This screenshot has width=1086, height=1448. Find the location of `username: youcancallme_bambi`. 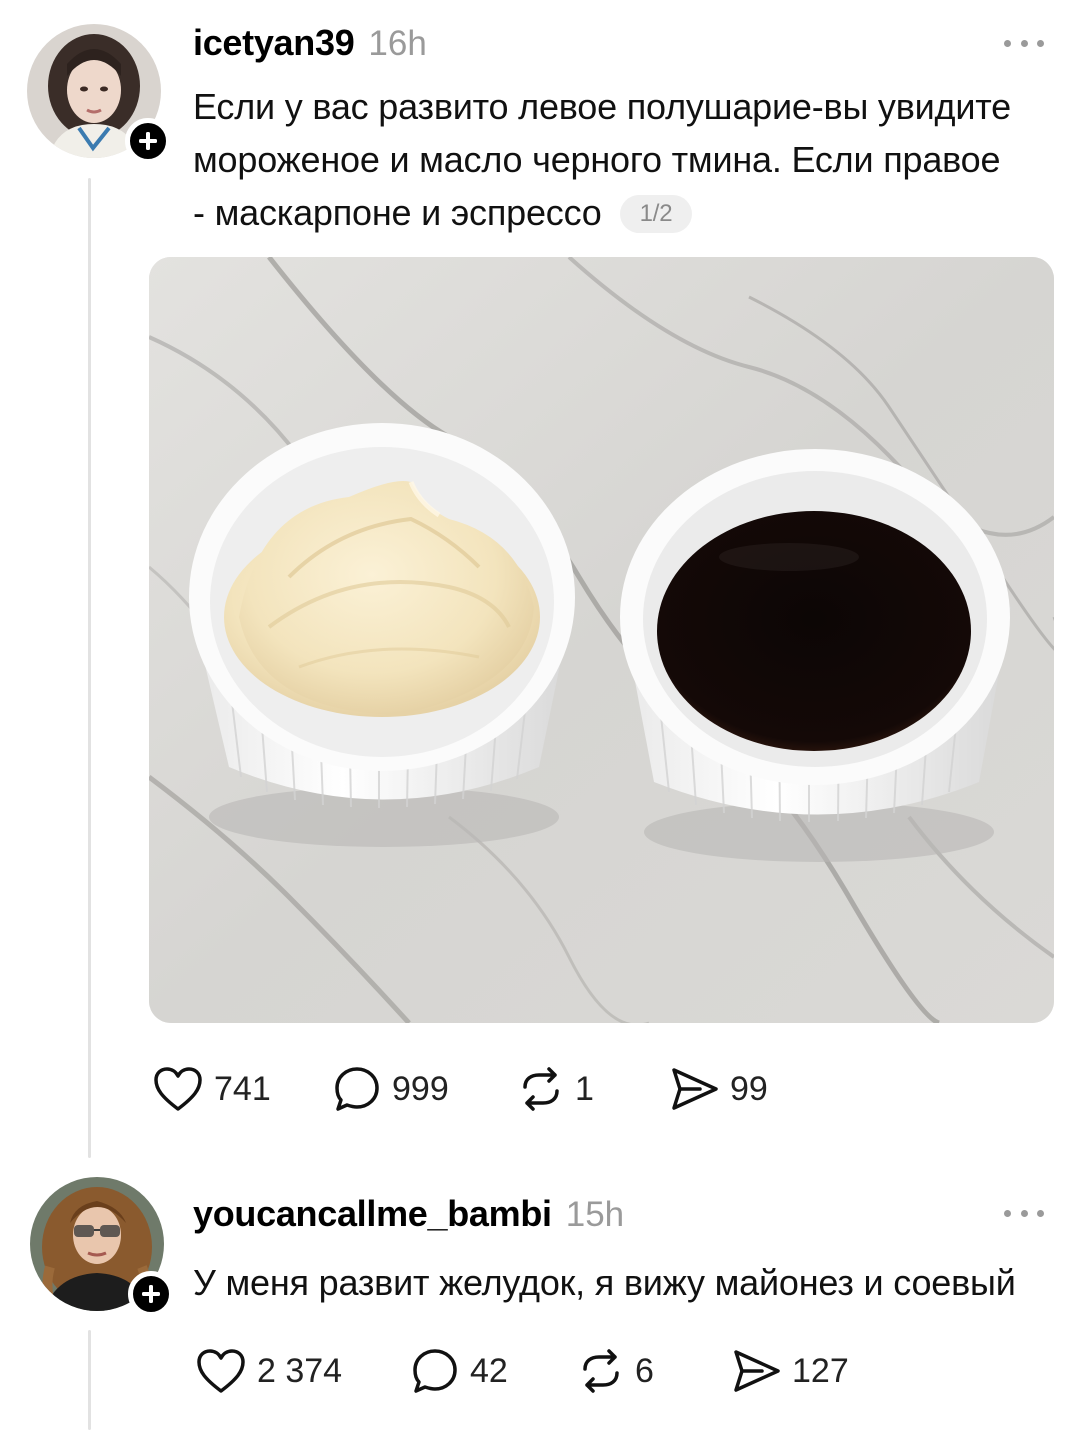

username: youcancallme_bambi is located at coordinates (372, 1214).